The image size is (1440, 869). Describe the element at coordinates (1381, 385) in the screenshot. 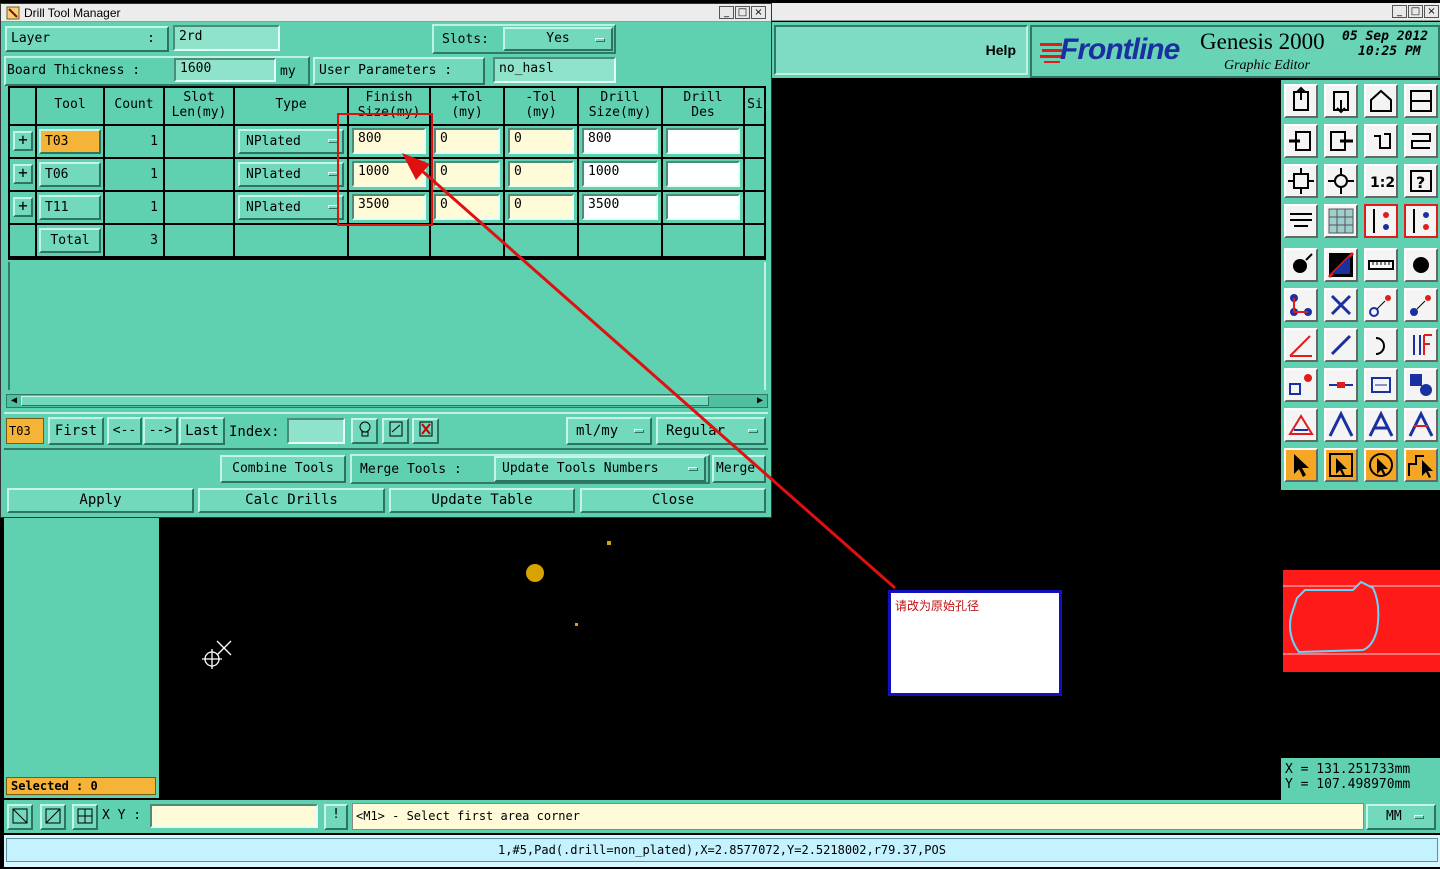

I see `dimension-tool-button` at that location.